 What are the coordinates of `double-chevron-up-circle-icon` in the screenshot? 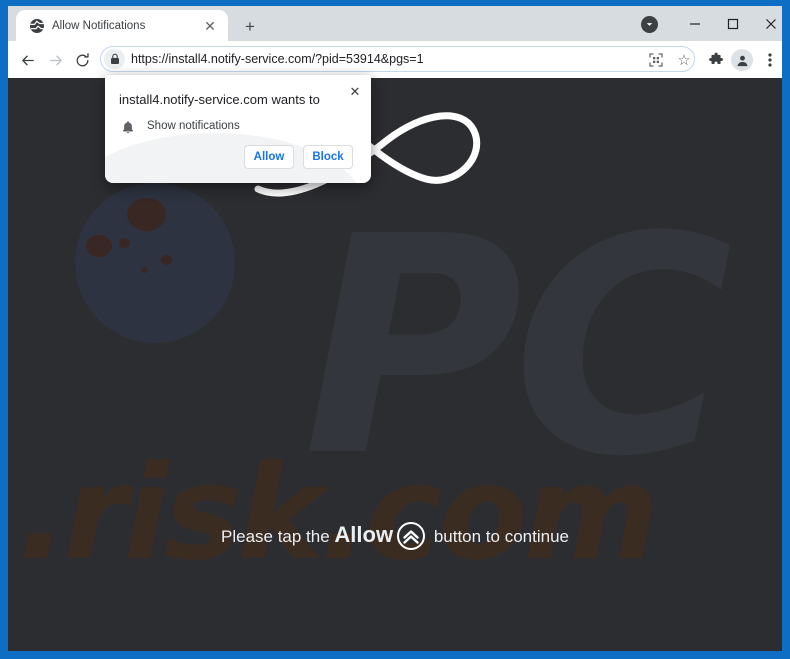 It's located at (411, 536).